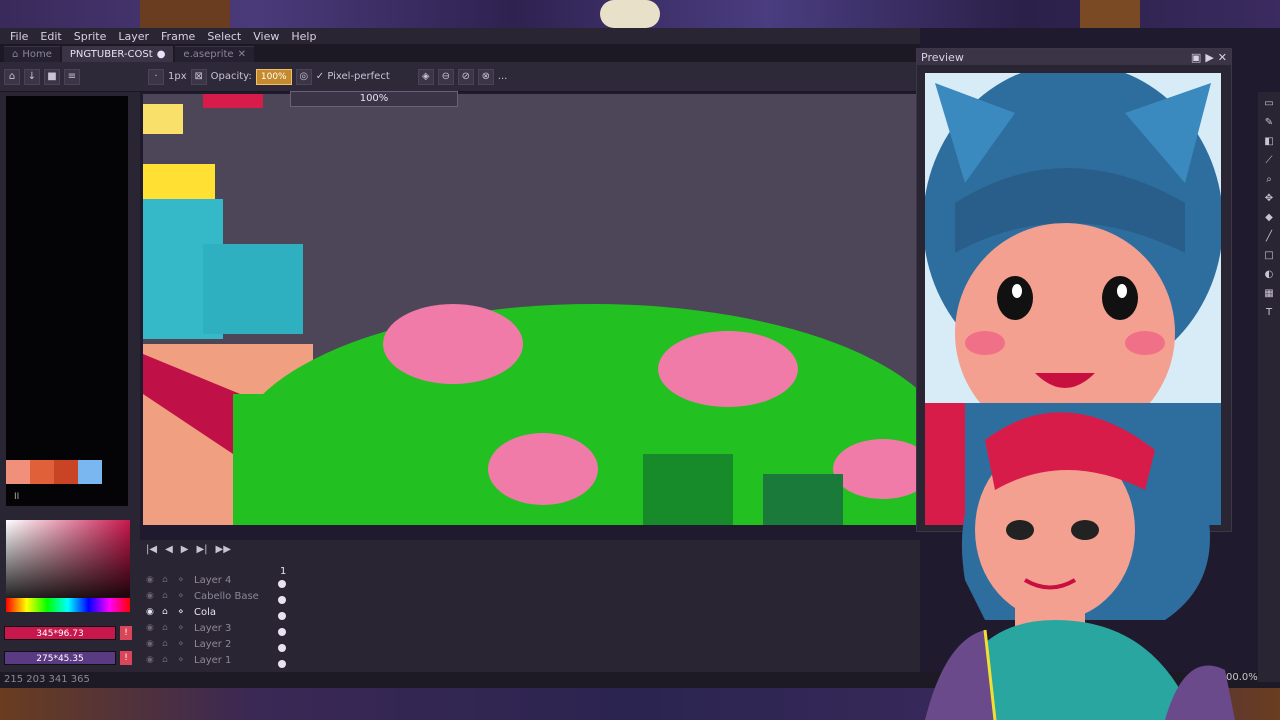 The width and height of the screenshot is (1280, 720). I want to click on tab-pngtuber: PNGTUBER-COSt ●, so click(117, 54).